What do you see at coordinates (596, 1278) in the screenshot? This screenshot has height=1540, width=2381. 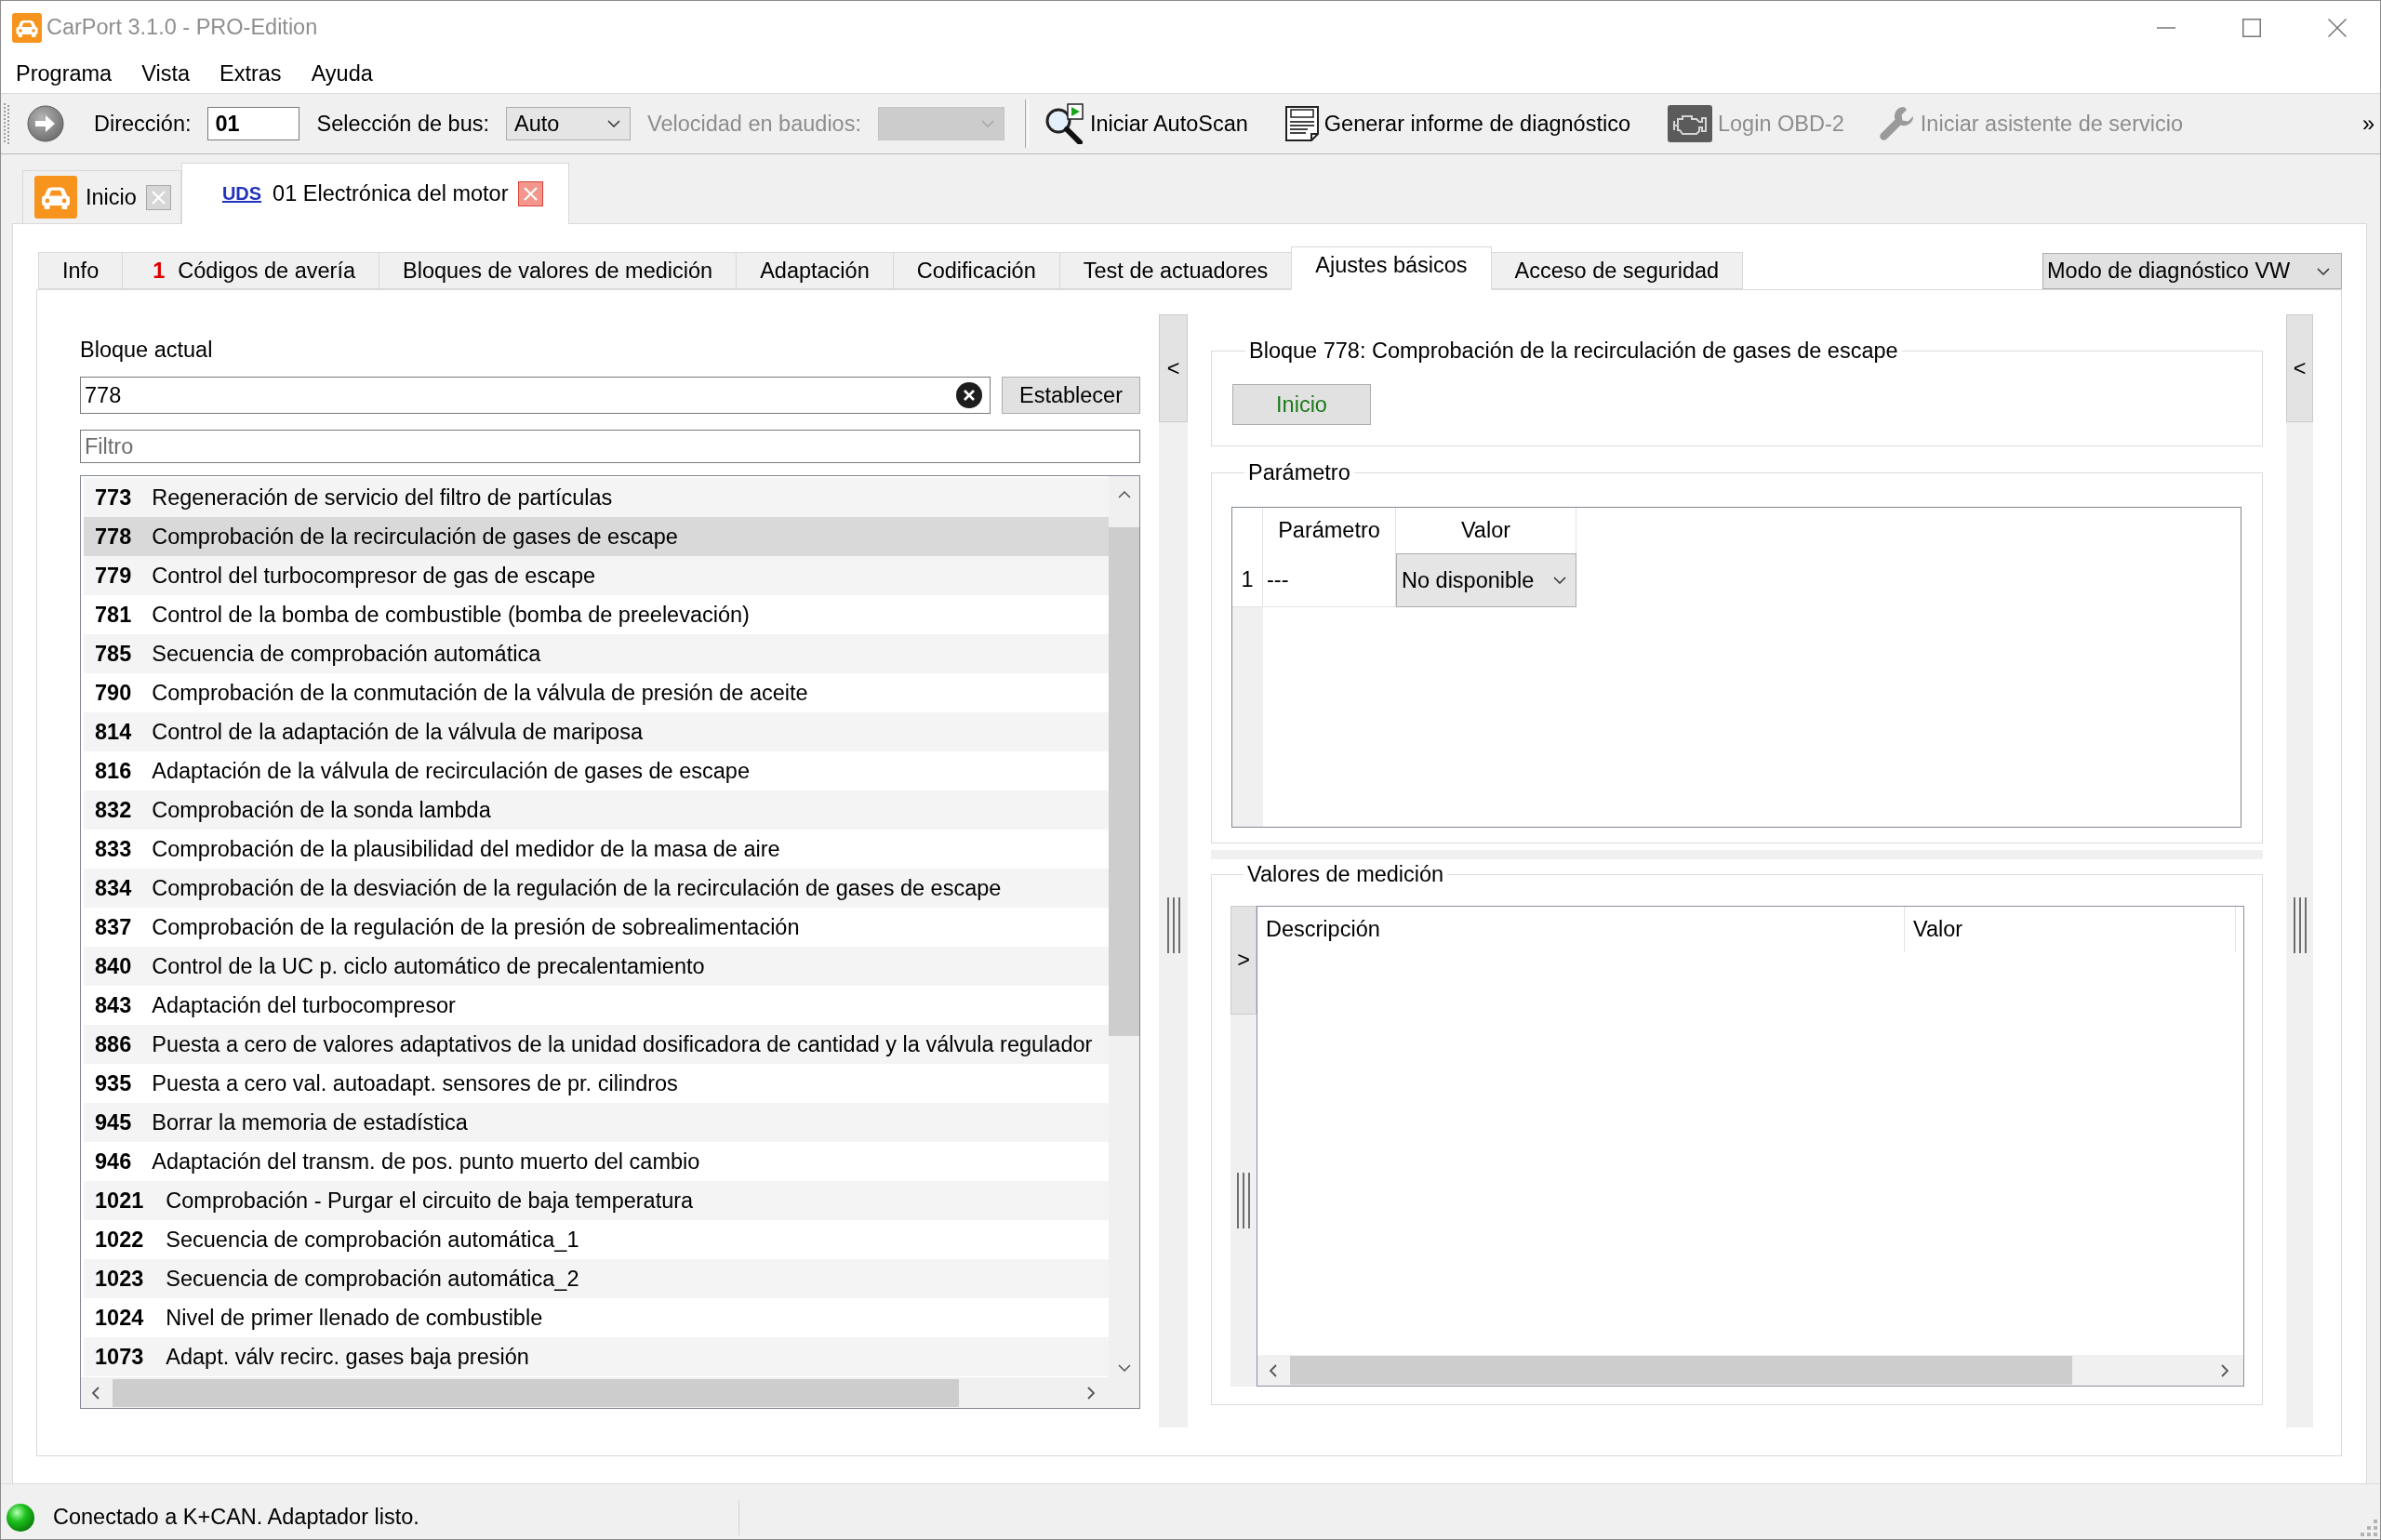 I see `list-row: 1023 Secuencia de comprobación automática_2` at bounding box center [596, 1278].